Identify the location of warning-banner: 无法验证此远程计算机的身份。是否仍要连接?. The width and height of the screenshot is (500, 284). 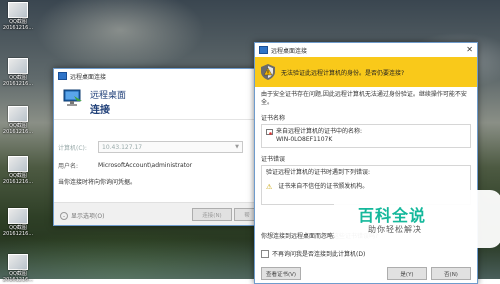
(366, 72).